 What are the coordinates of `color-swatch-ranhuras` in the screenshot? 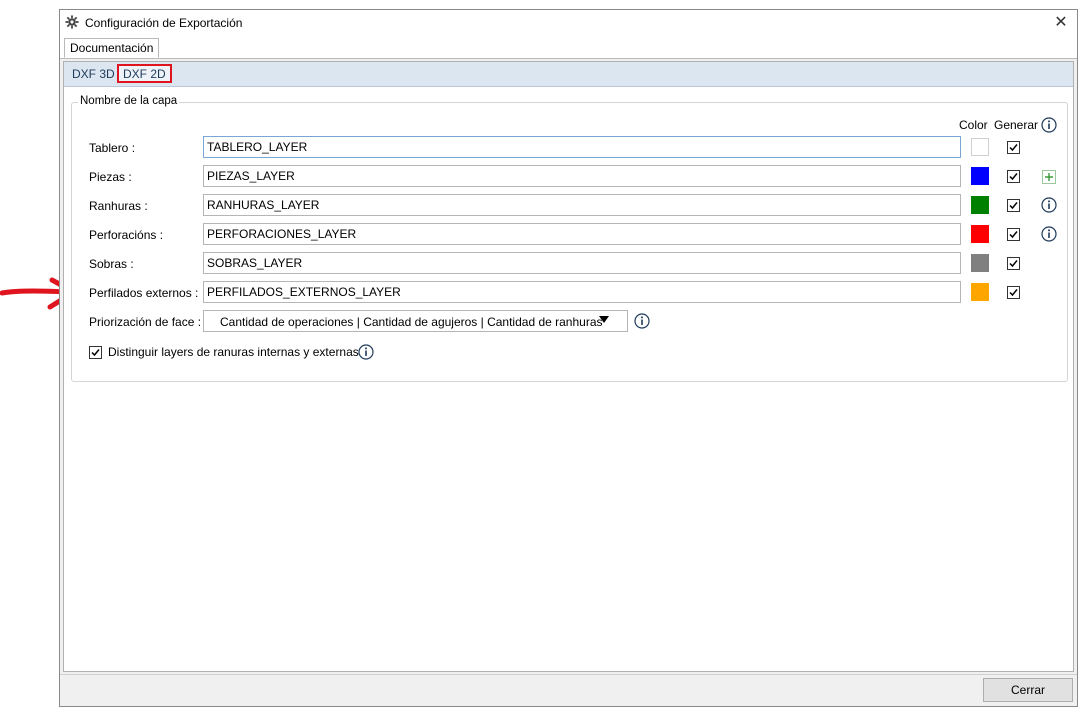 It's located at (980, 205).